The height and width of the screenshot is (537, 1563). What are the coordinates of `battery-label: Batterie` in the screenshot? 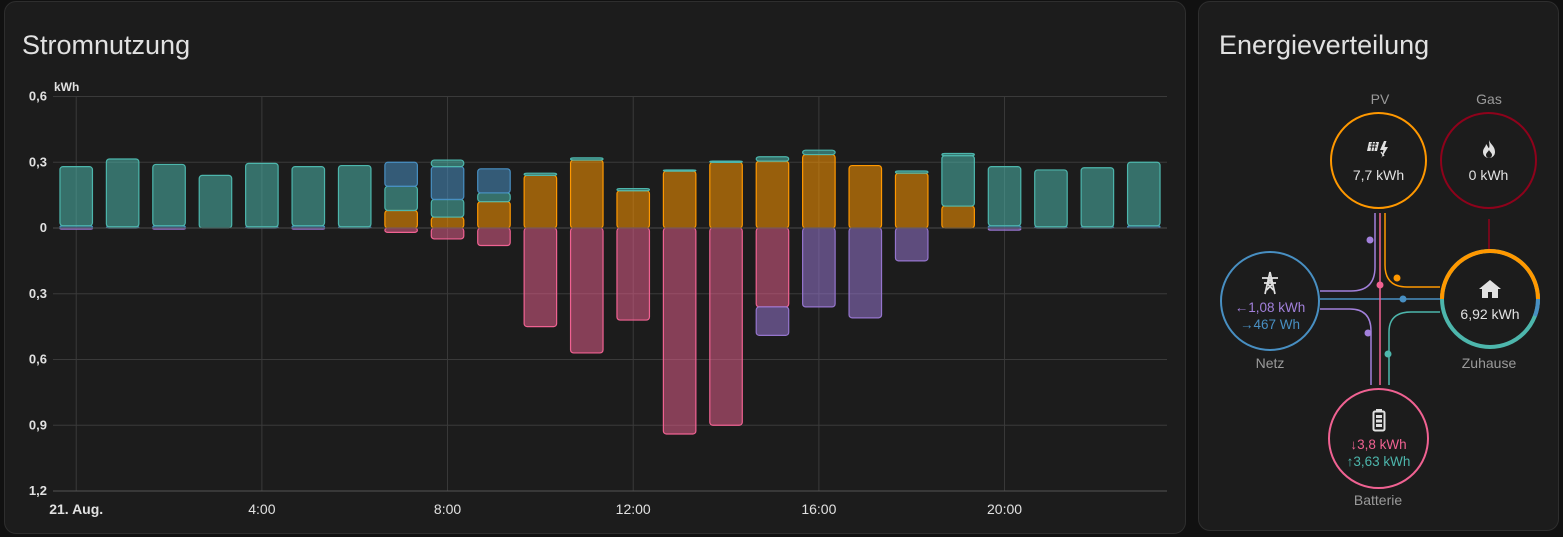 It's located at (1378, 500).